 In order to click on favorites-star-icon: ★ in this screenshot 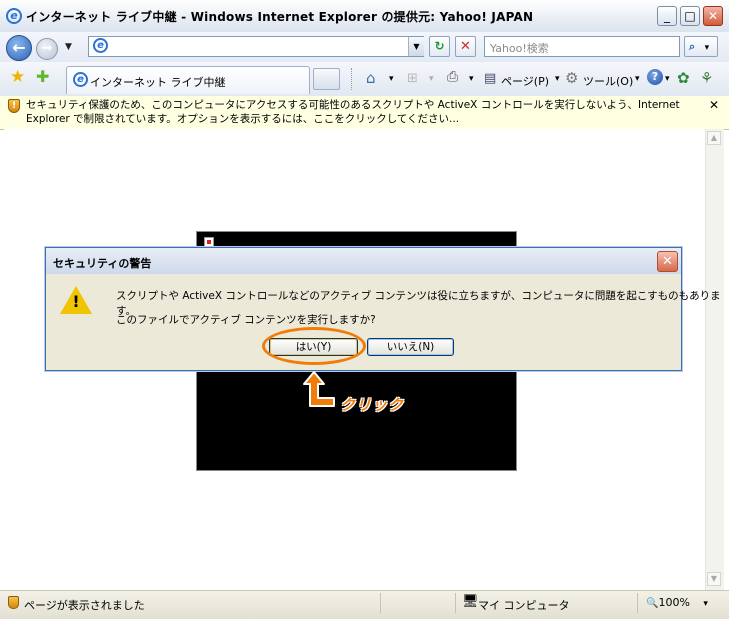, I will do `click(17, 77)`.